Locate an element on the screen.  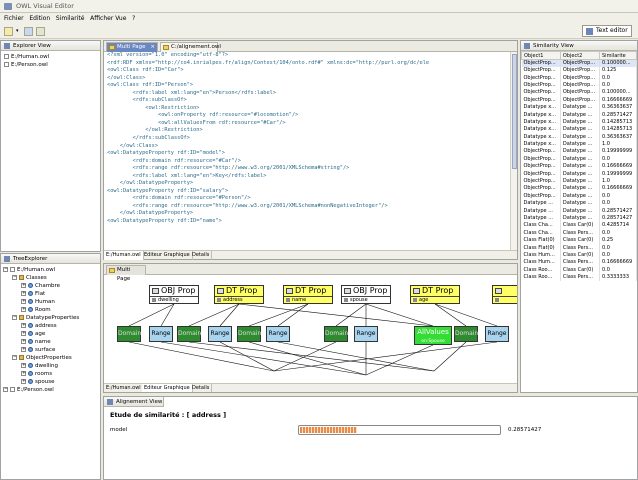
property-node: DT Prop age is located at coordinates (435, 294).